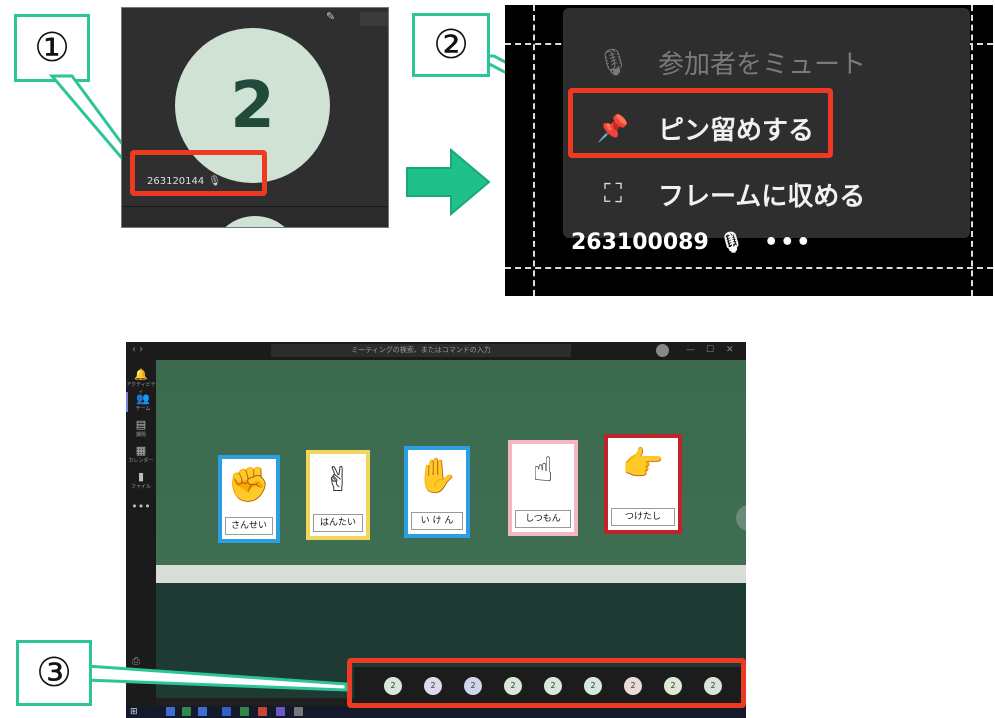  I want to click on callout-3-label: ③, so click(54, 673).